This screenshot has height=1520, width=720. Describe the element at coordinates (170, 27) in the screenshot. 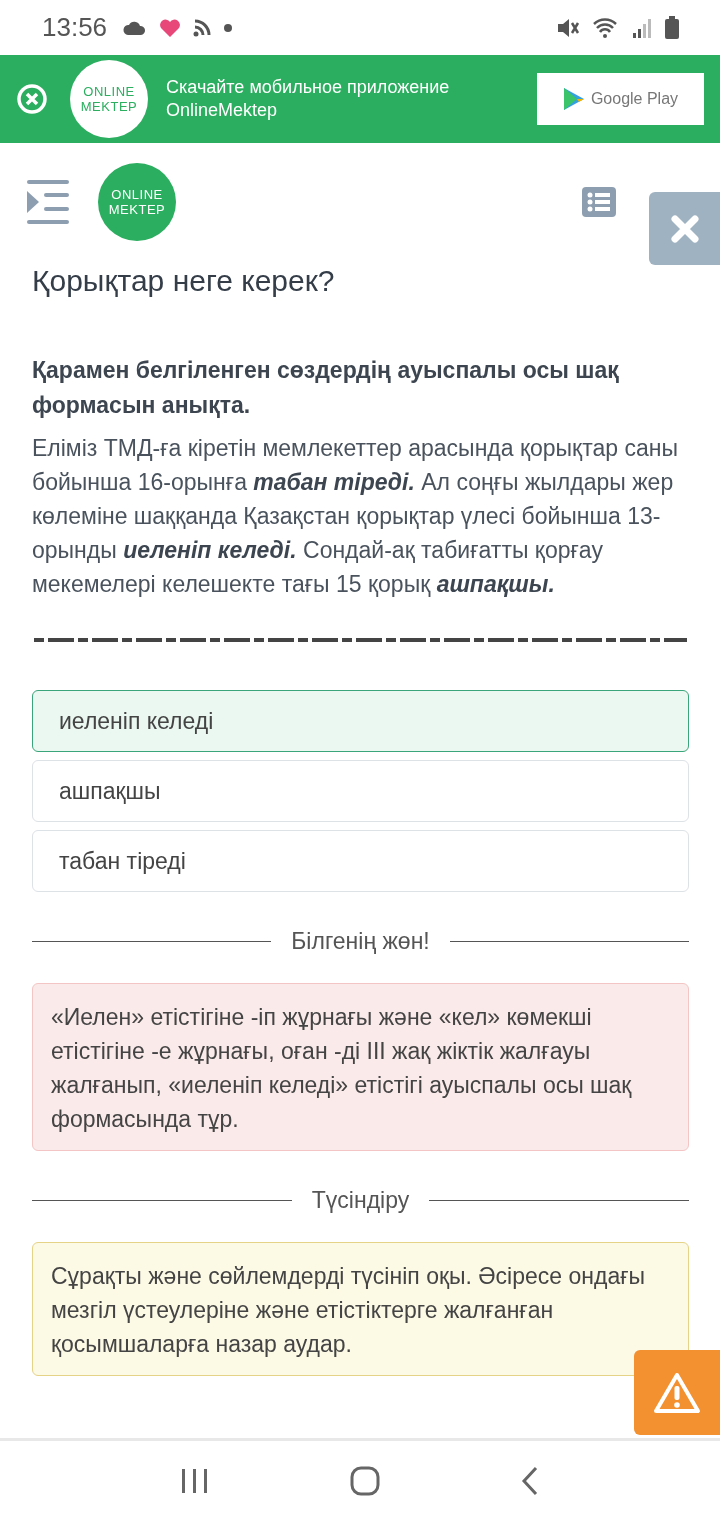

I see `heart-icon` at that location.